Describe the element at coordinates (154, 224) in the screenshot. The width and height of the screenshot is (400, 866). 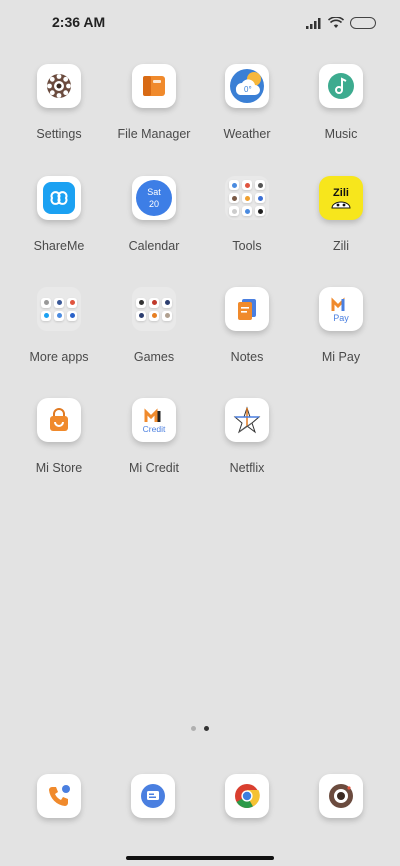
I see `app-calendar: Sat 20 Calendar` at that location.